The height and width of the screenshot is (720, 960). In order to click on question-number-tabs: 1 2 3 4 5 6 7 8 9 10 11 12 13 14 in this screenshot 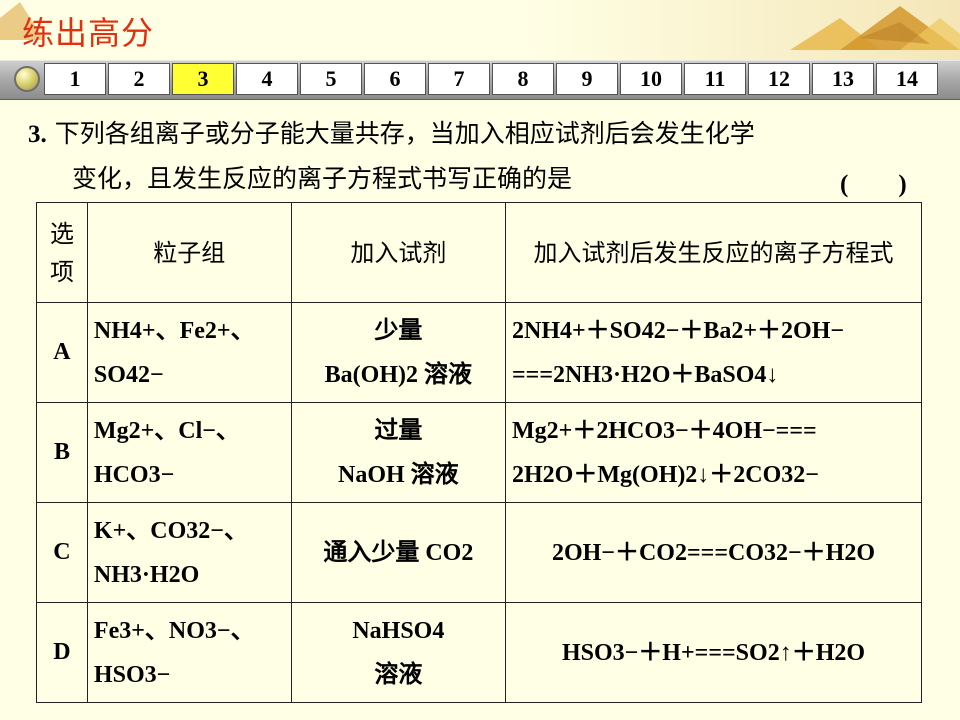, I will do `click(492, 79)`.